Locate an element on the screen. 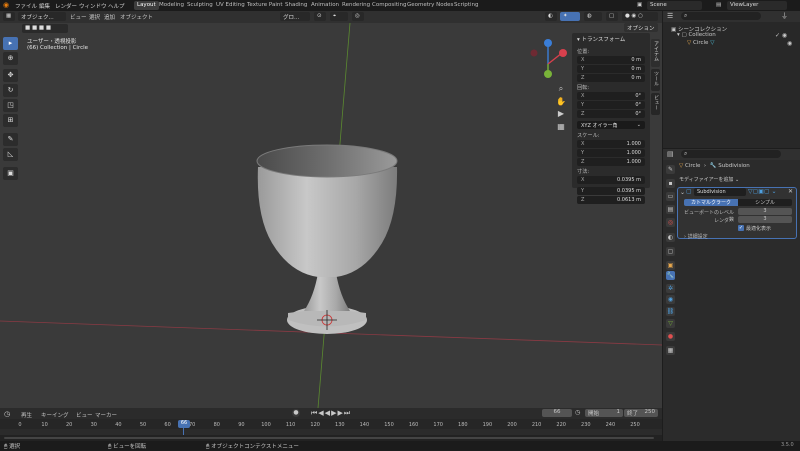  dimensions-x-field: X 0.0395 m is located at coordinates (611, 180).